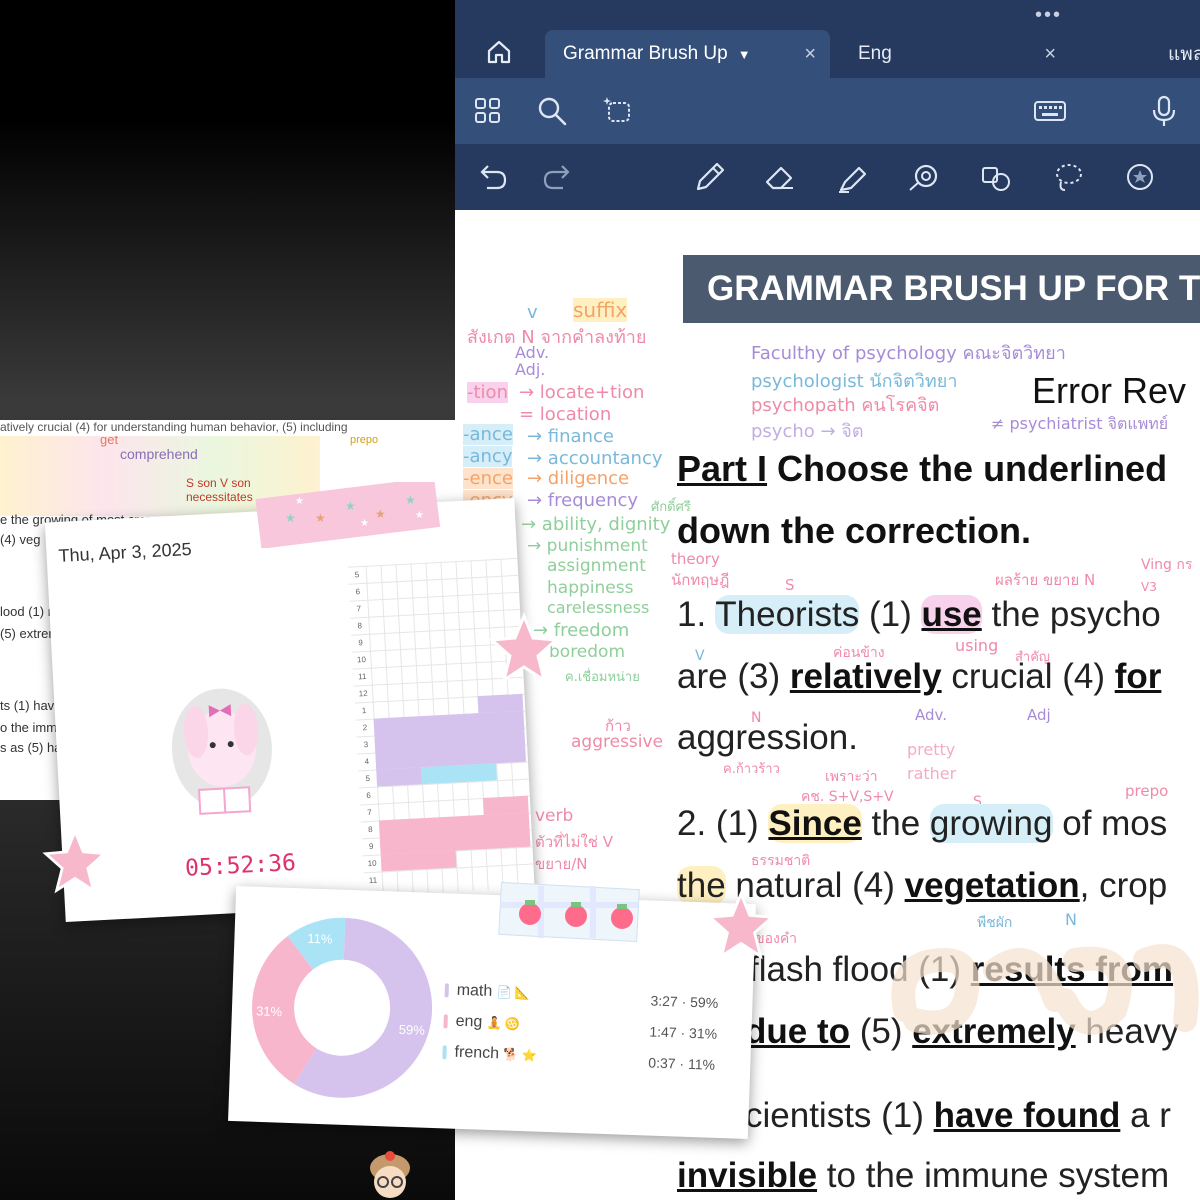 The height and width of the screenshot is (1200, 1200). Describe the element at coordinates (530, 369) in the screenshot. I see `note-adj: Adj.` at that location.